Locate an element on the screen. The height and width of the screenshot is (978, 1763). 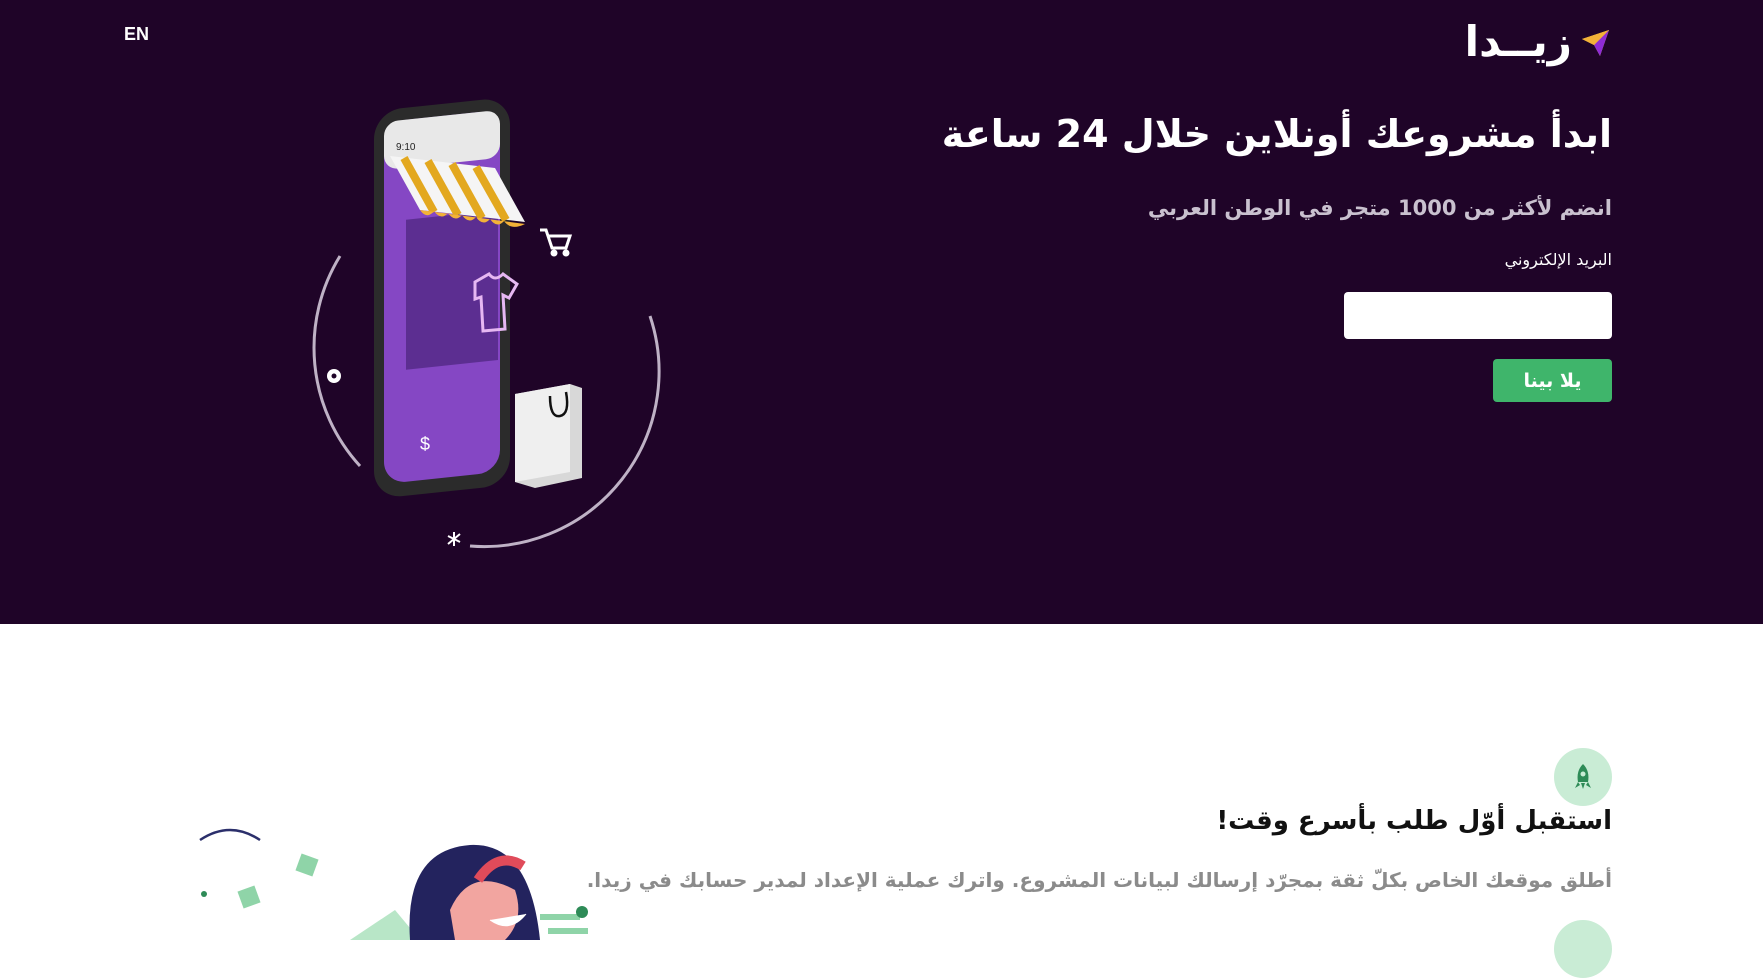
hero-title: ابدأ مشروعك أونلاين خلال 24 ساعة is located at coordinates (1276, 134).